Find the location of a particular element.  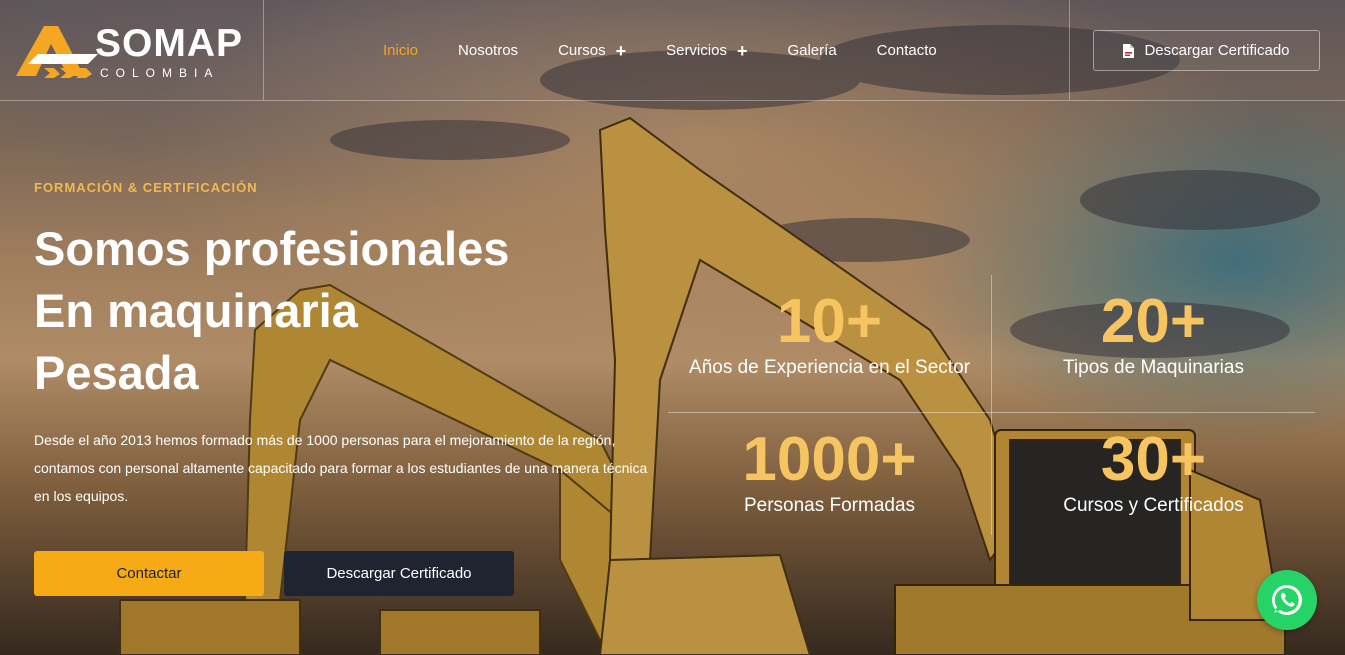

headline-line: Pesada is located at coordinates (116, 372).